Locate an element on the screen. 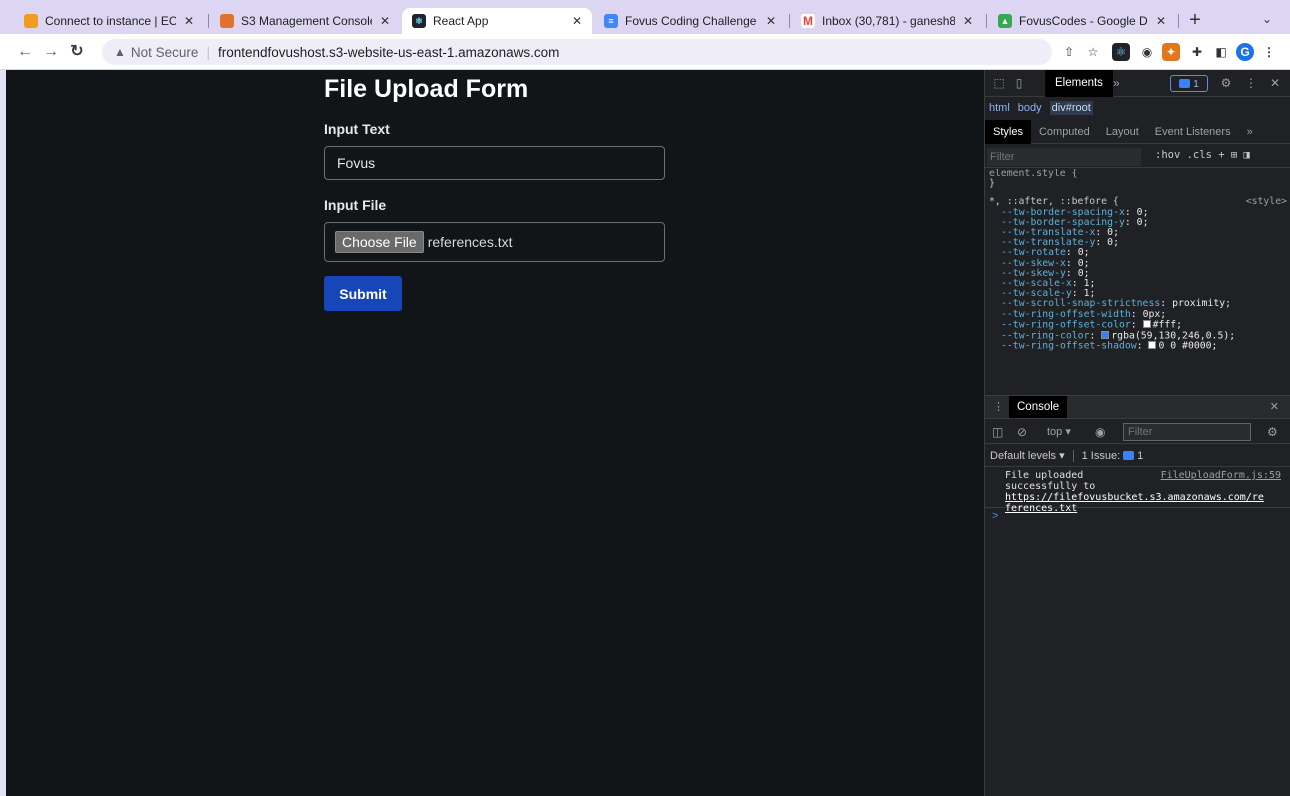 The image size is (1290, 796). tab-ec2: Connect to instance | EC2 M ✕ is located at coordinates (109, 21).